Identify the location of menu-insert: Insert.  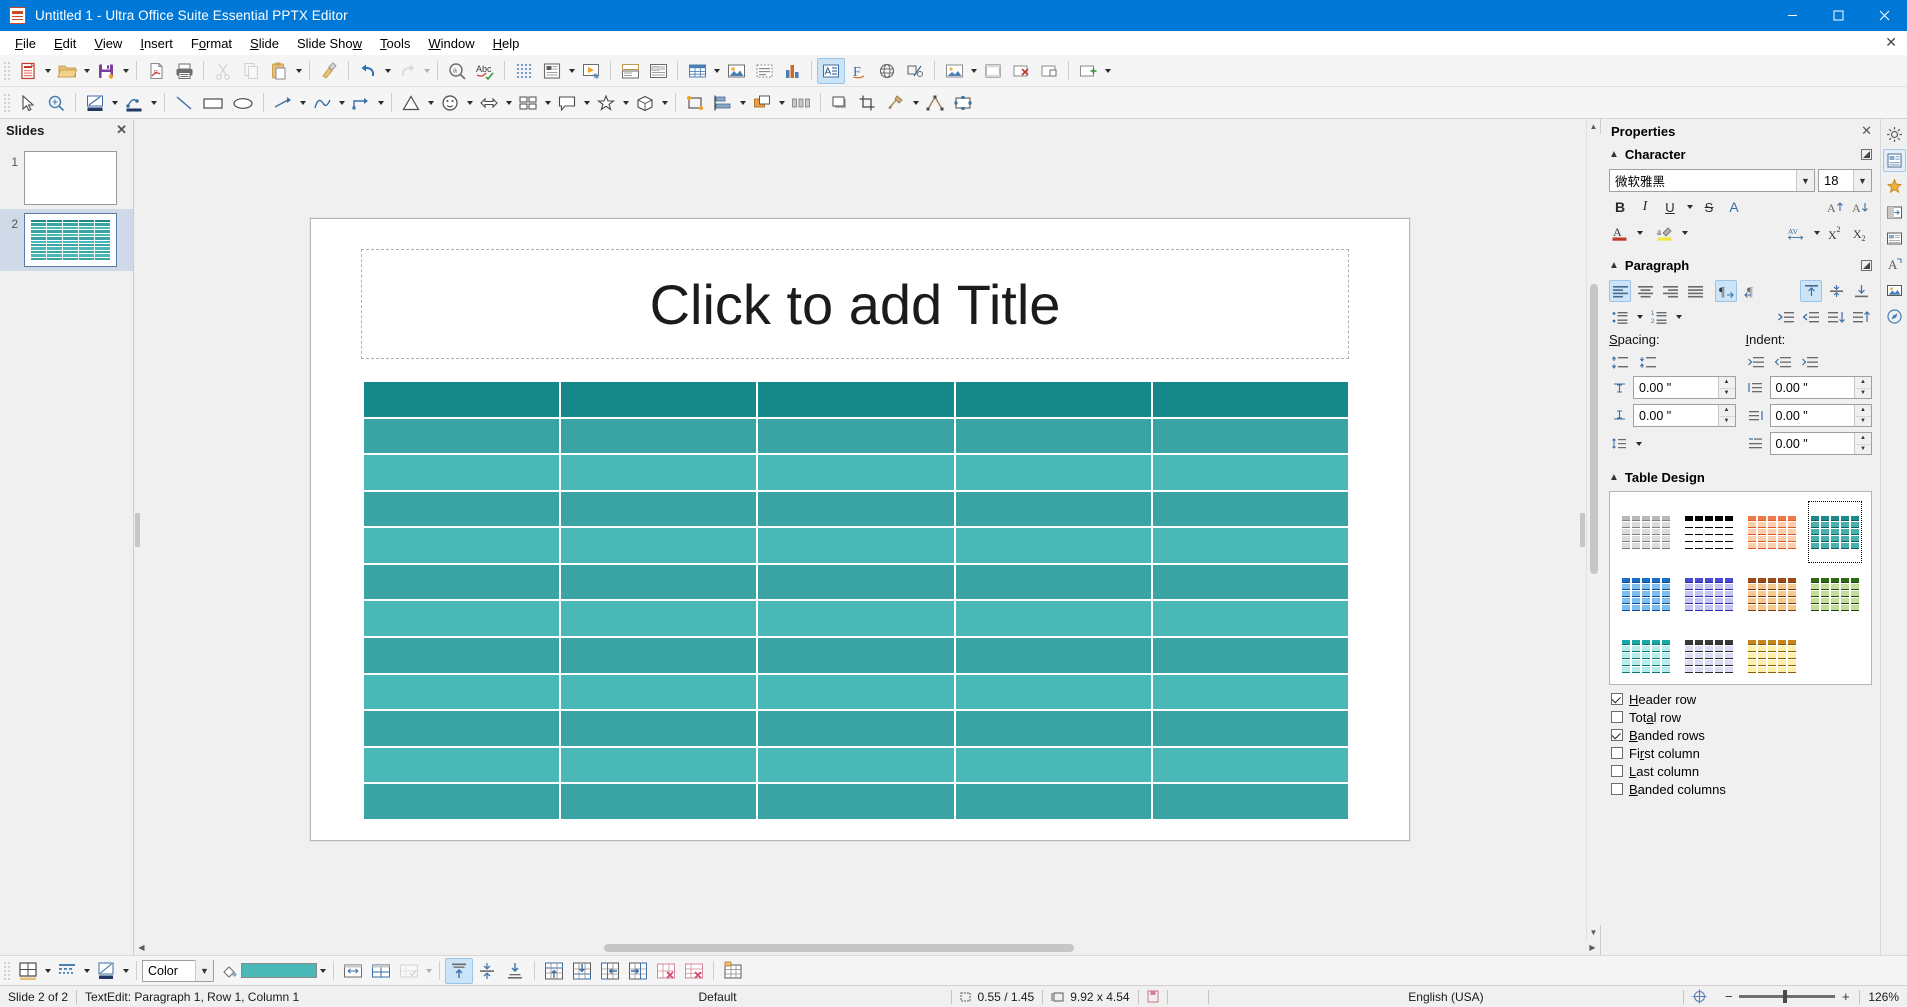
(156, 43).